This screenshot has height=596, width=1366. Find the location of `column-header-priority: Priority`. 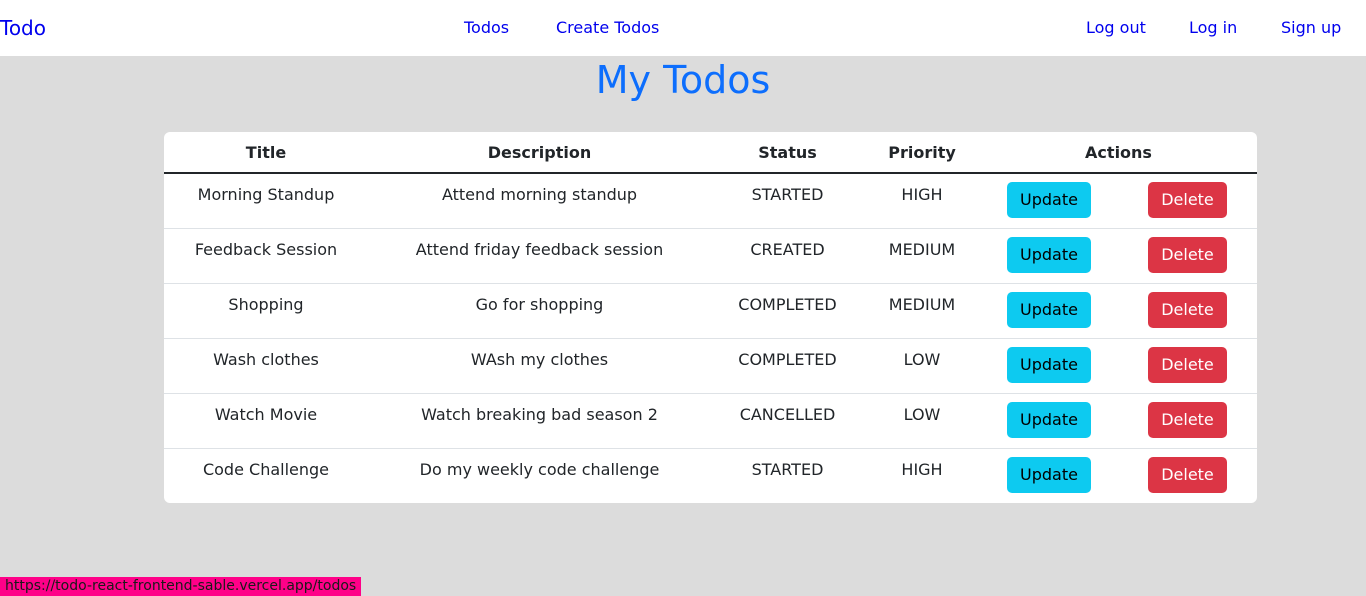

column-header-priority: Priority is located at coordinates (922, 153).